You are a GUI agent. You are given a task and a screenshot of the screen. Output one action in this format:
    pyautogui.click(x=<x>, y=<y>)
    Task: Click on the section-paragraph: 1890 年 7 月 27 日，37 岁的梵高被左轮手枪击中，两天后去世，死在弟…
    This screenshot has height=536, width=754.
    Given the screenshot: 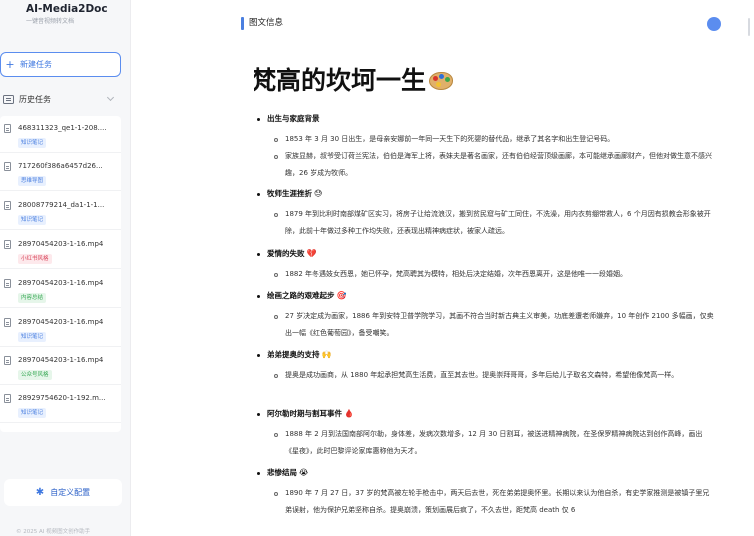 What is the action you would take?
    pyautogui.click(x=497, y=501)
    